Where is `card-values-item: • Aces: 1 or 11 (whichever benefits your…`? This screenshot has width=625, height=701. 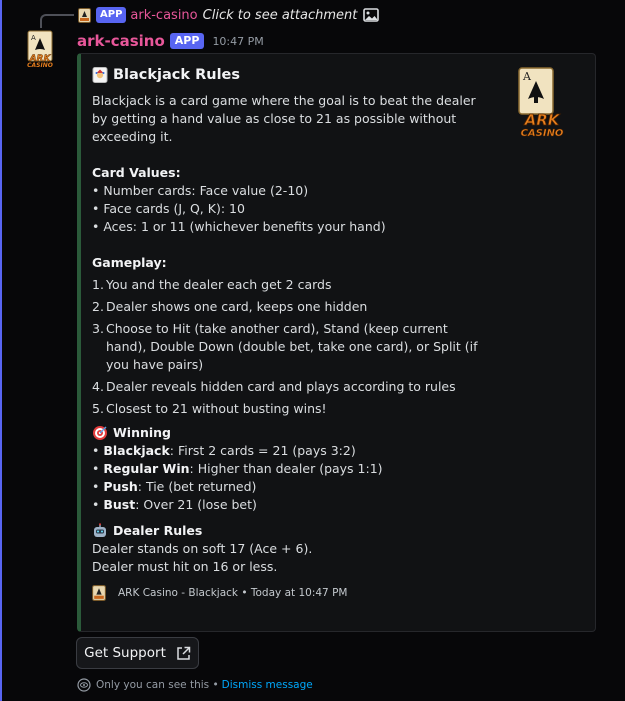 card-values-item: • Aces: 1 or 11 (whichever benefits your… is located at coordinates (239, 226).